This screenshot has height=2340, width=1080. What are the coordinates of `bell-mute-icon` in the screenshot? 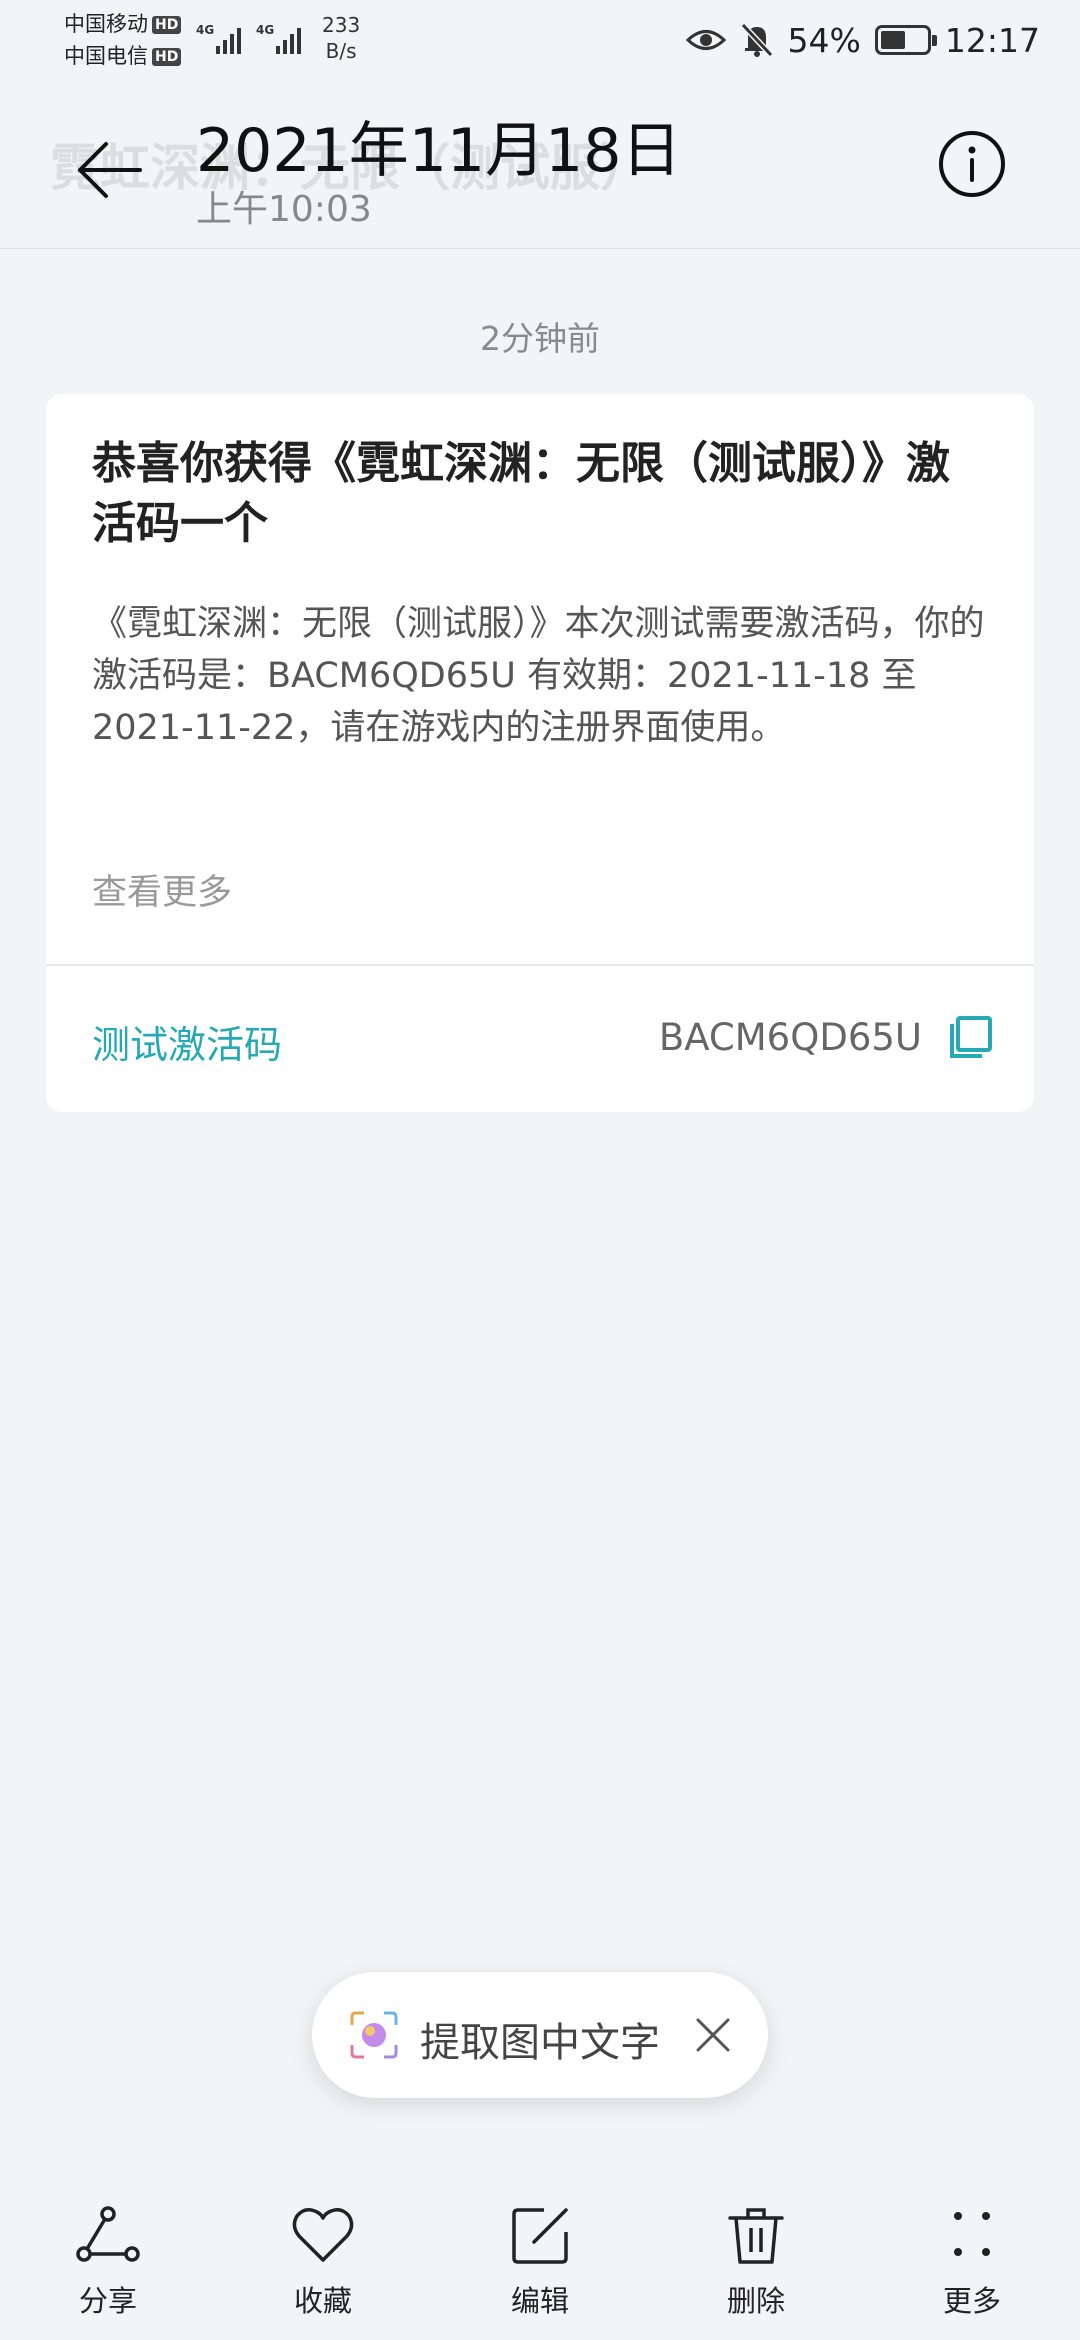 It's located at (756, 40).